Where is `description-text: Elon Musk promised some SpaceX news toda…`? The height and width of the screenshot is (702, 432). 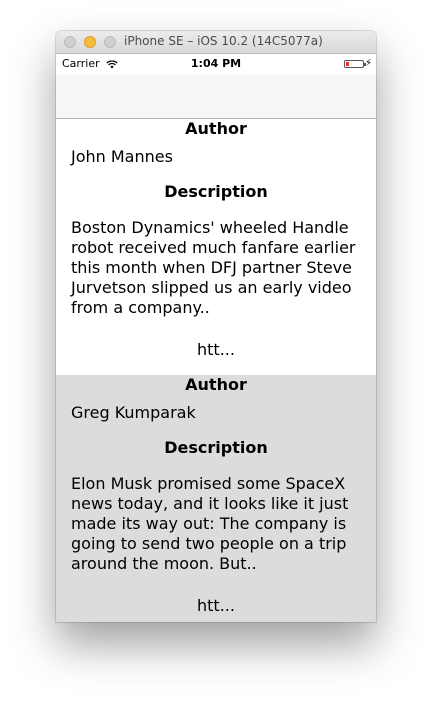 description-text: Elon Musk promised some SpaceX news toda… is located at coordinates (210, 523).